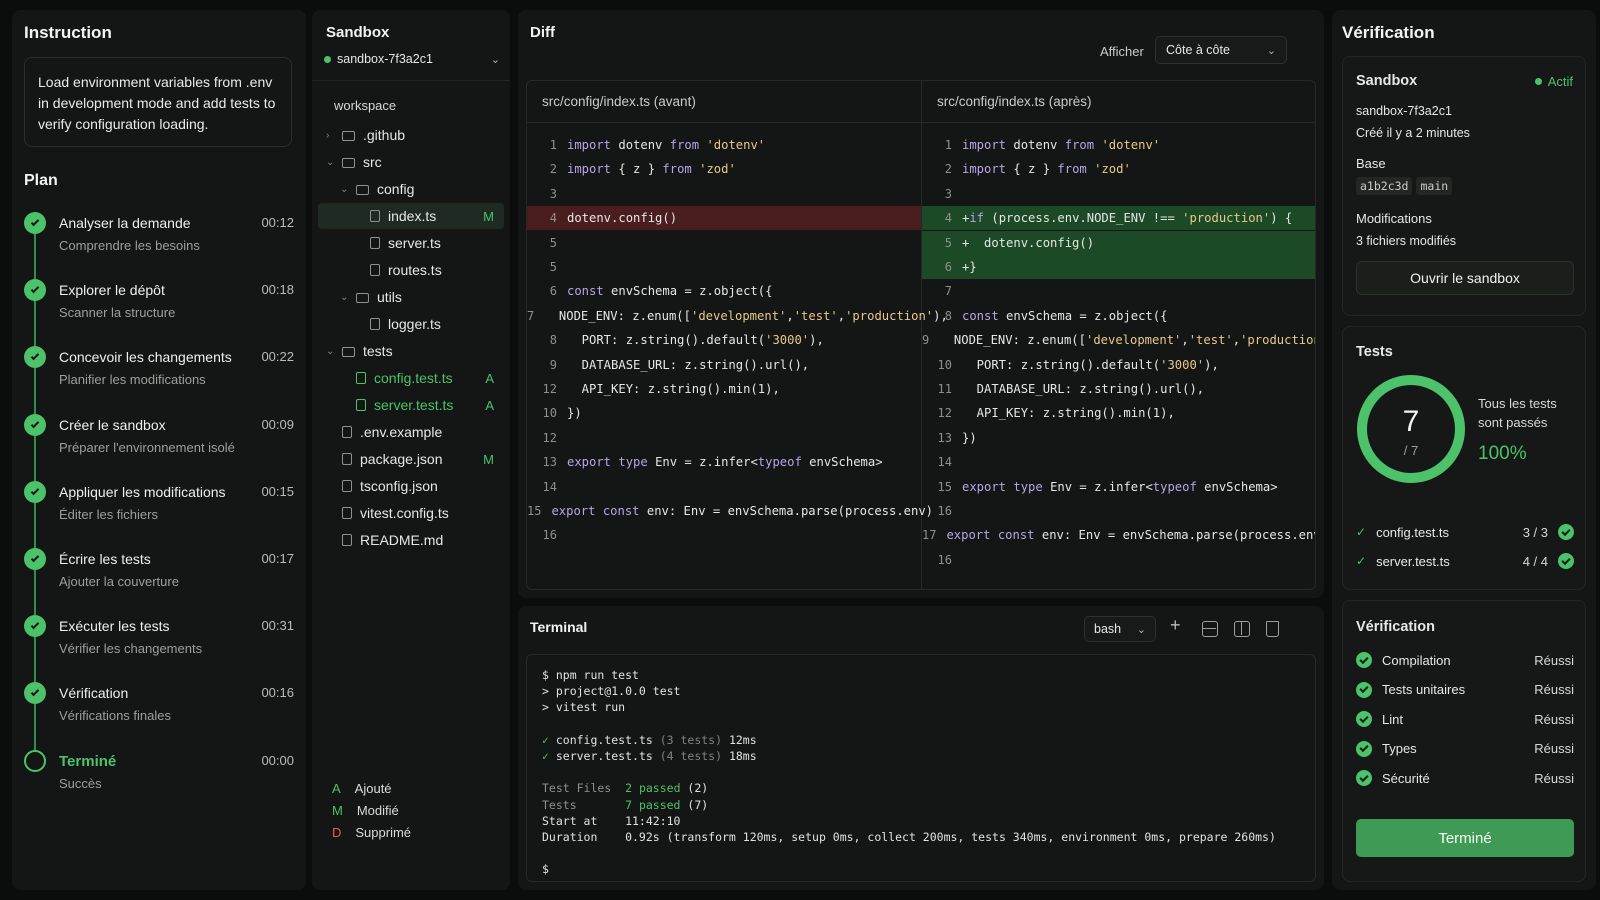 This screenshot has width=1600, height=900. Describe the element at coordinates (411, 432) in the screenshot. I see `tree-file: .env.example` at that location.